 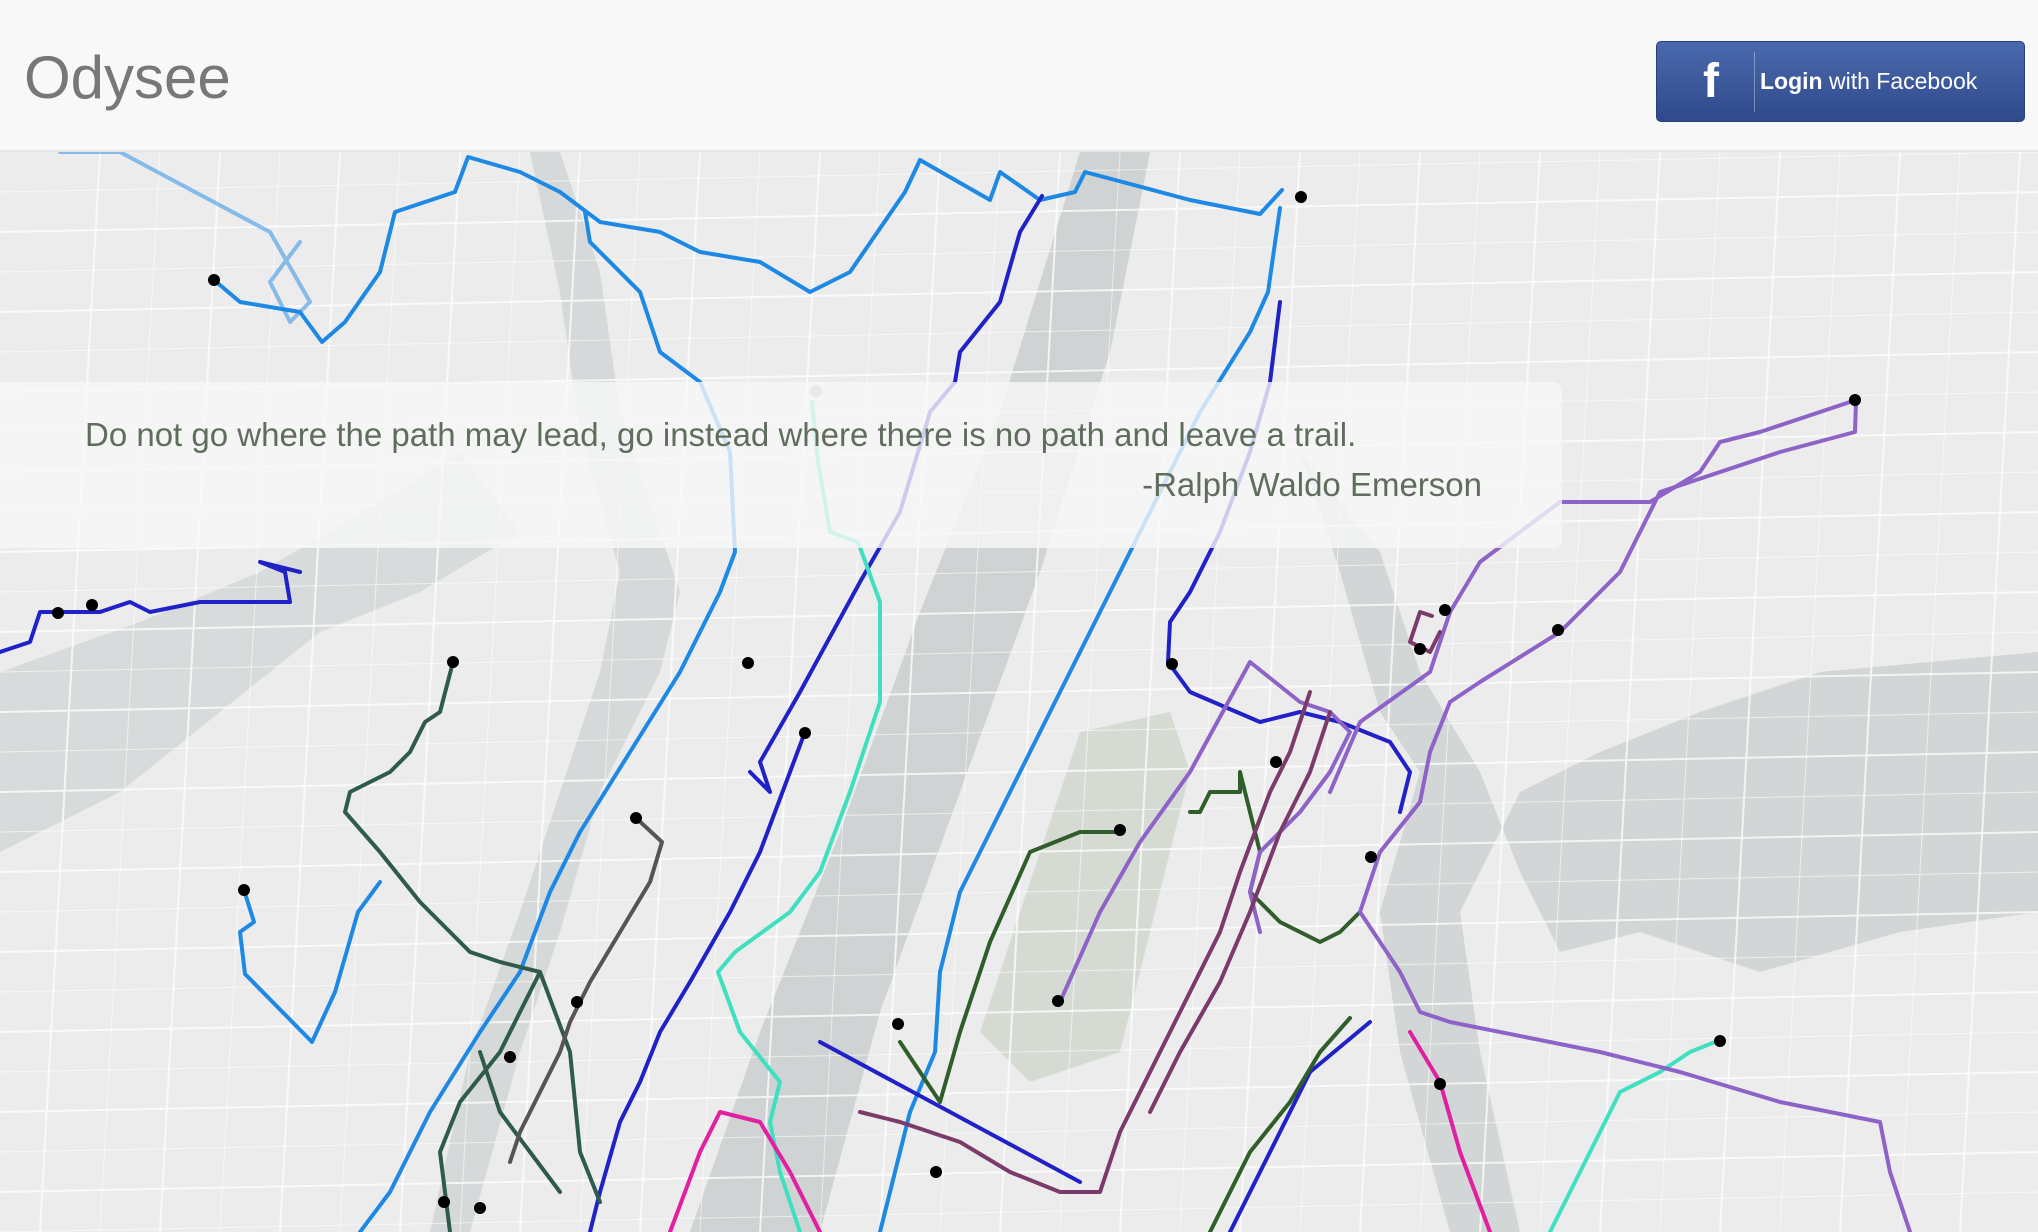 I want to click on login-button-label: Login with Facebook, so click(x=1868, y=81).